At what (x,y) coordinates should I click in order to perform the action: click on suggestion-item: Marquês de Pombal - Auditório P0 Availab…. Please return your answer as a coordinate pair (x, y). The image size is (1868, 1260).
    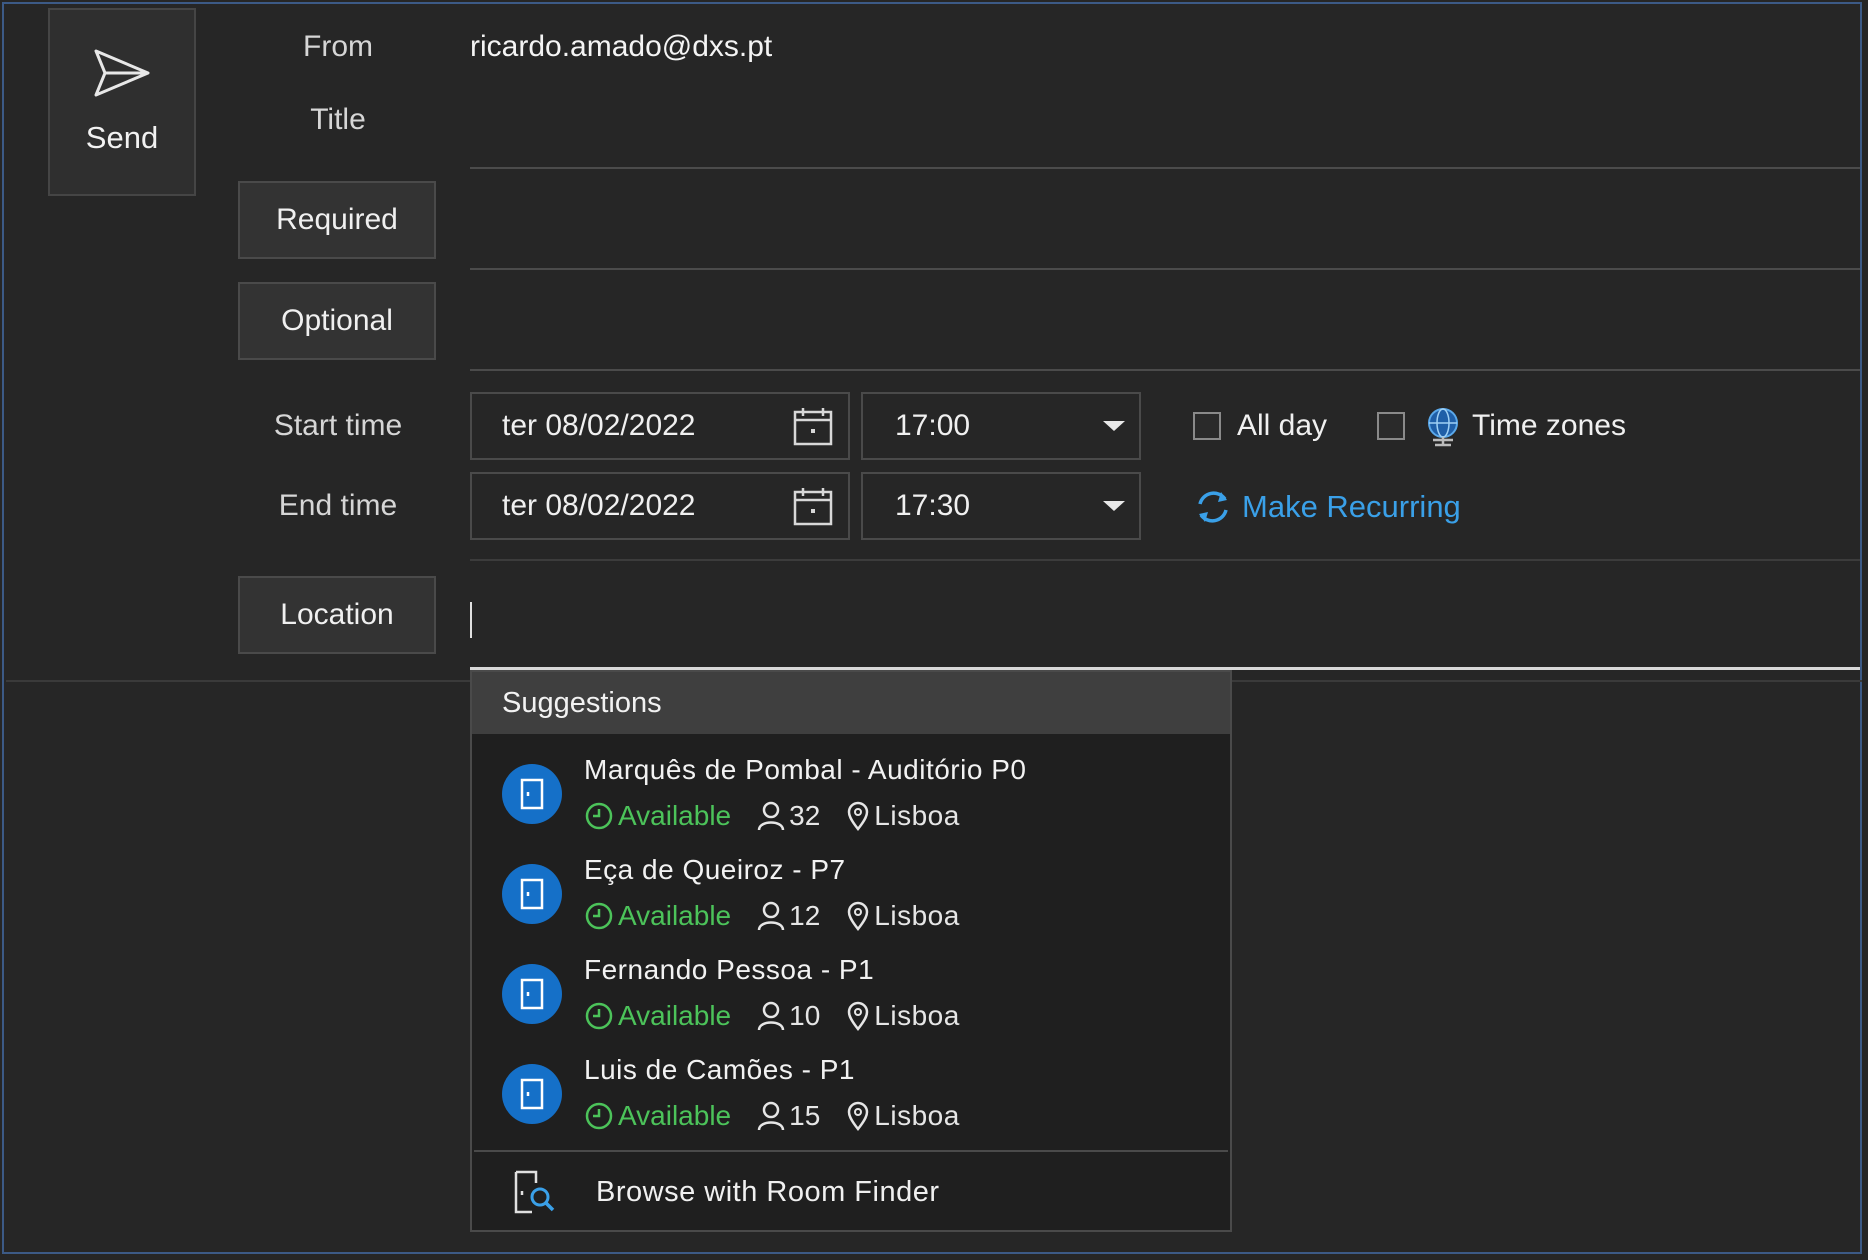
    Looking at the image, I should click on (851, 794).